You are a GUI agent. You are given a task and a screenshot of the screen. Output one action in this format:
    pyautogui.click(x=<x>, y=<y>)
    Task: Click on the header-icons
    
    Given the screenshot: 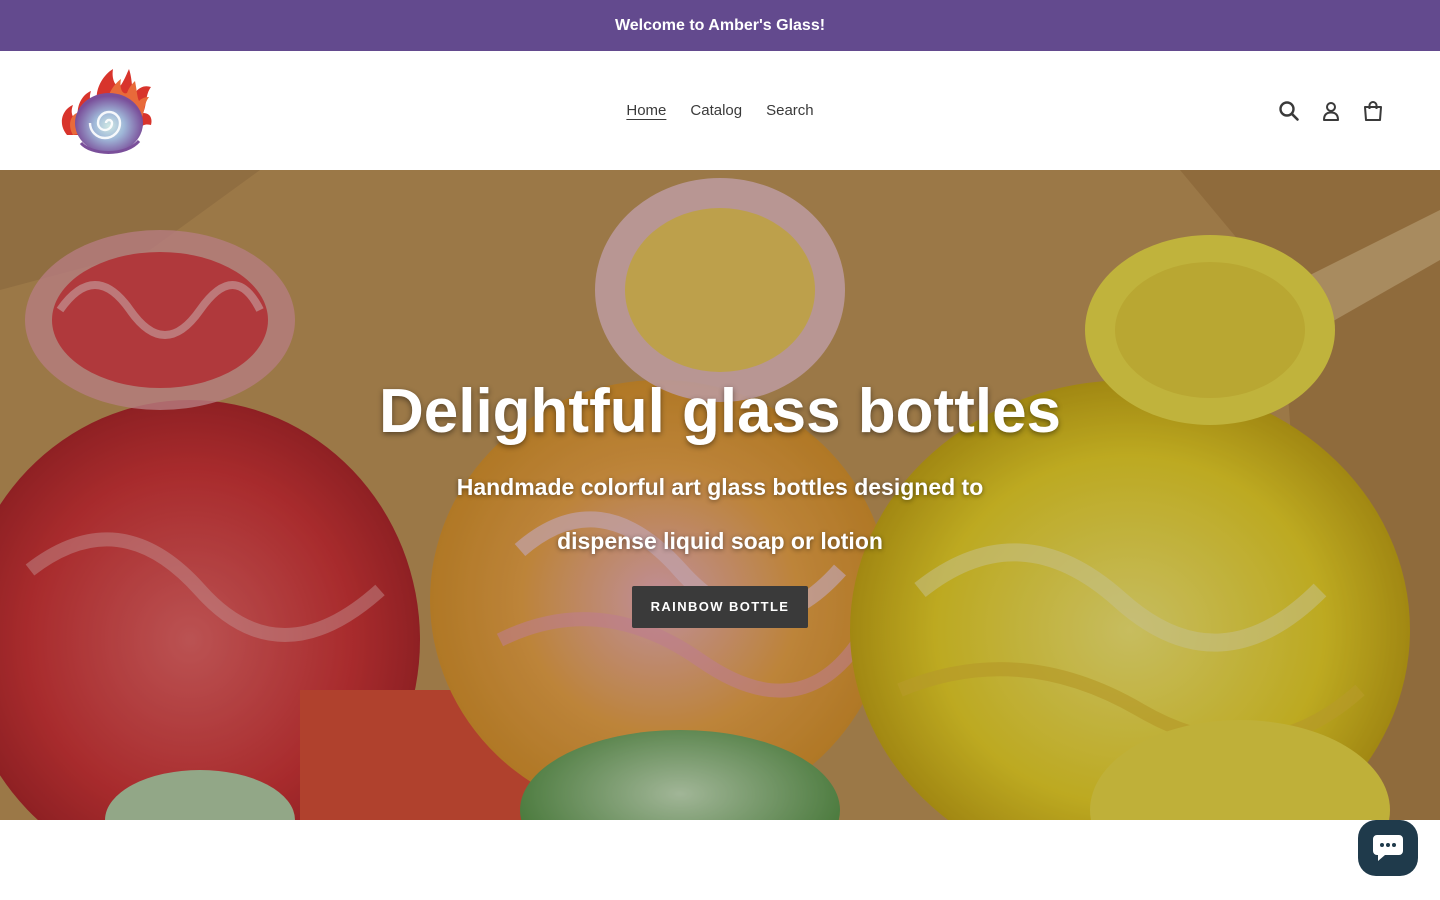 What is the action you would take?
    pyautogui.click(x=1331, y=111)
    